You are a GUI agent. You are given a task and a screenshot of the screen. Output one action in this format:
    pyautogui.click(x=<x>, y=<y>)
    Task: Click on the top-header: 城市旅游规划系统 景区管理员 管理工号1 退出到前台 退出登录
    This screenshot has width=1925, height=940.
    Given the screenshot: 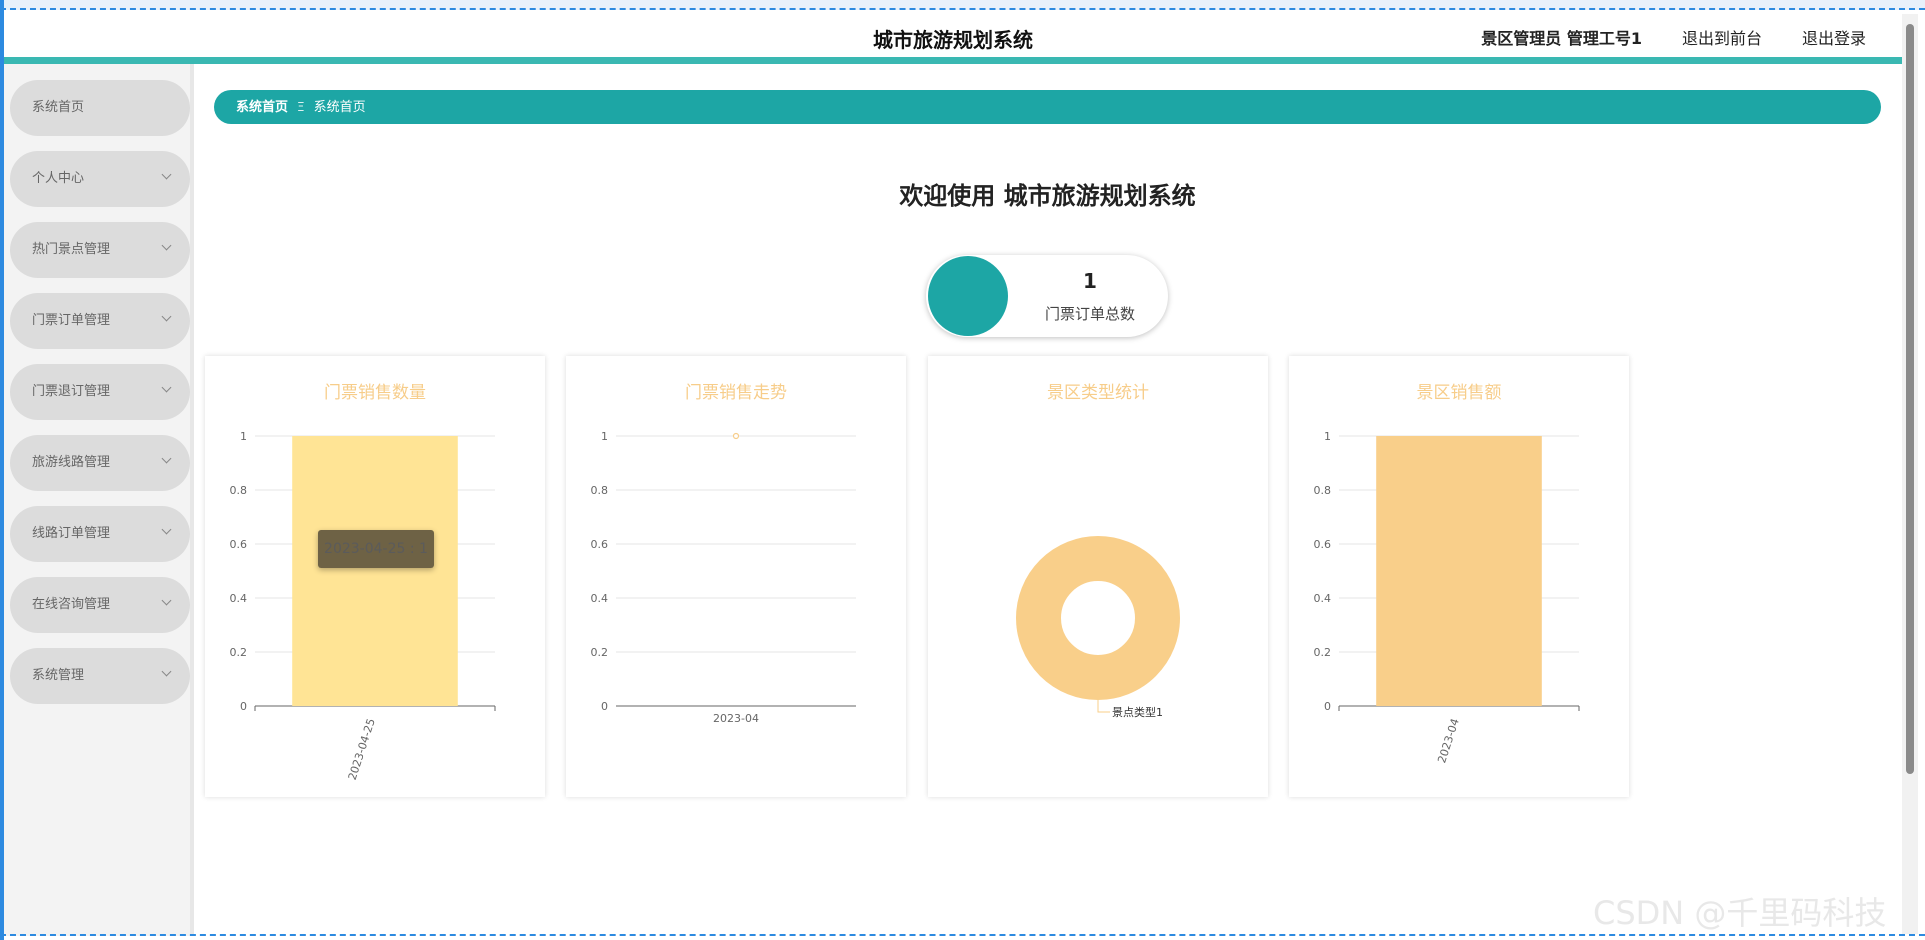 What is the action you would take?
    pyautogui.click(x=953, y=34)
    